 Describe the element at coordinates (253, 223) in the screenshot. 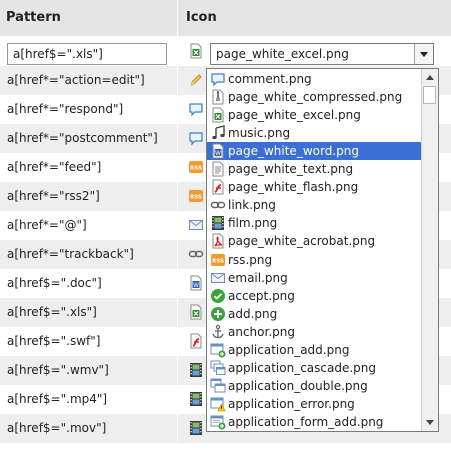

I see `dropdown-option-label: film.png` at that location.